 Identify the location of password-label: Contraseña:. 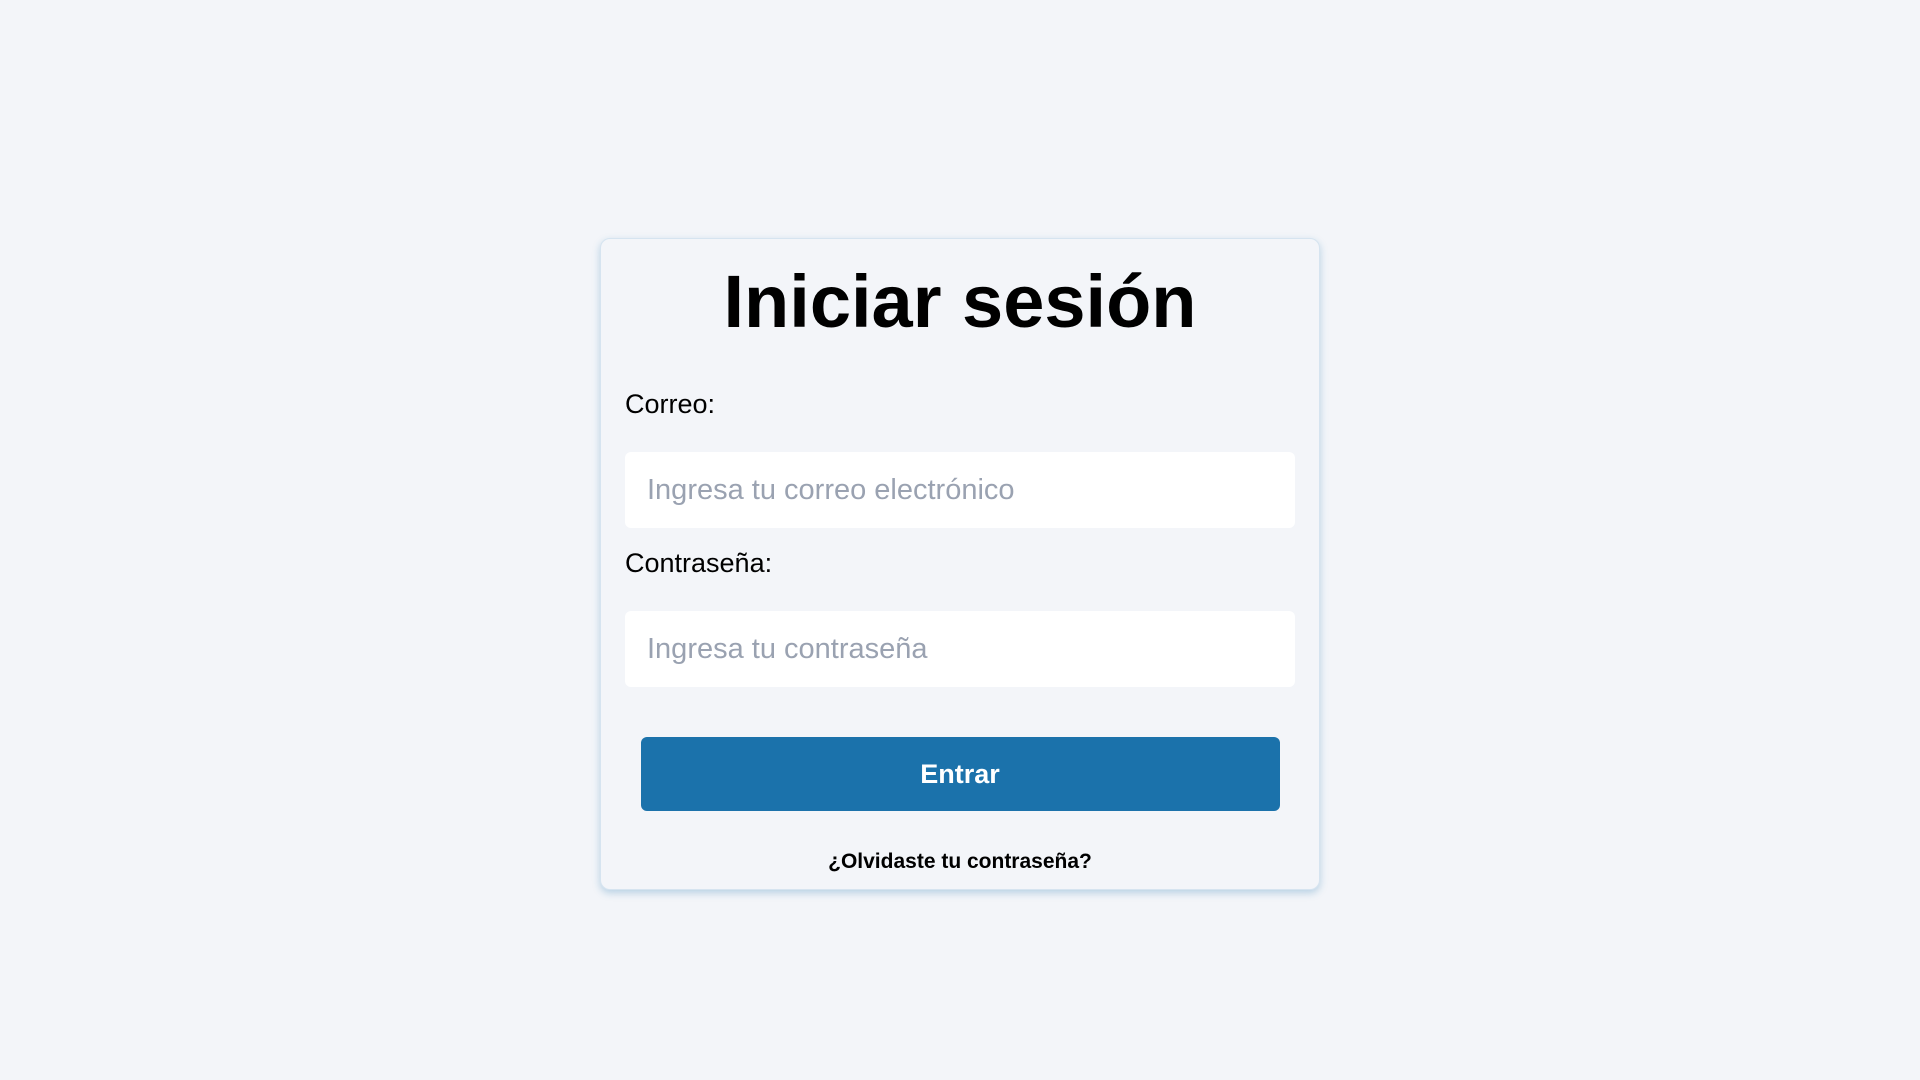
(699, 563).